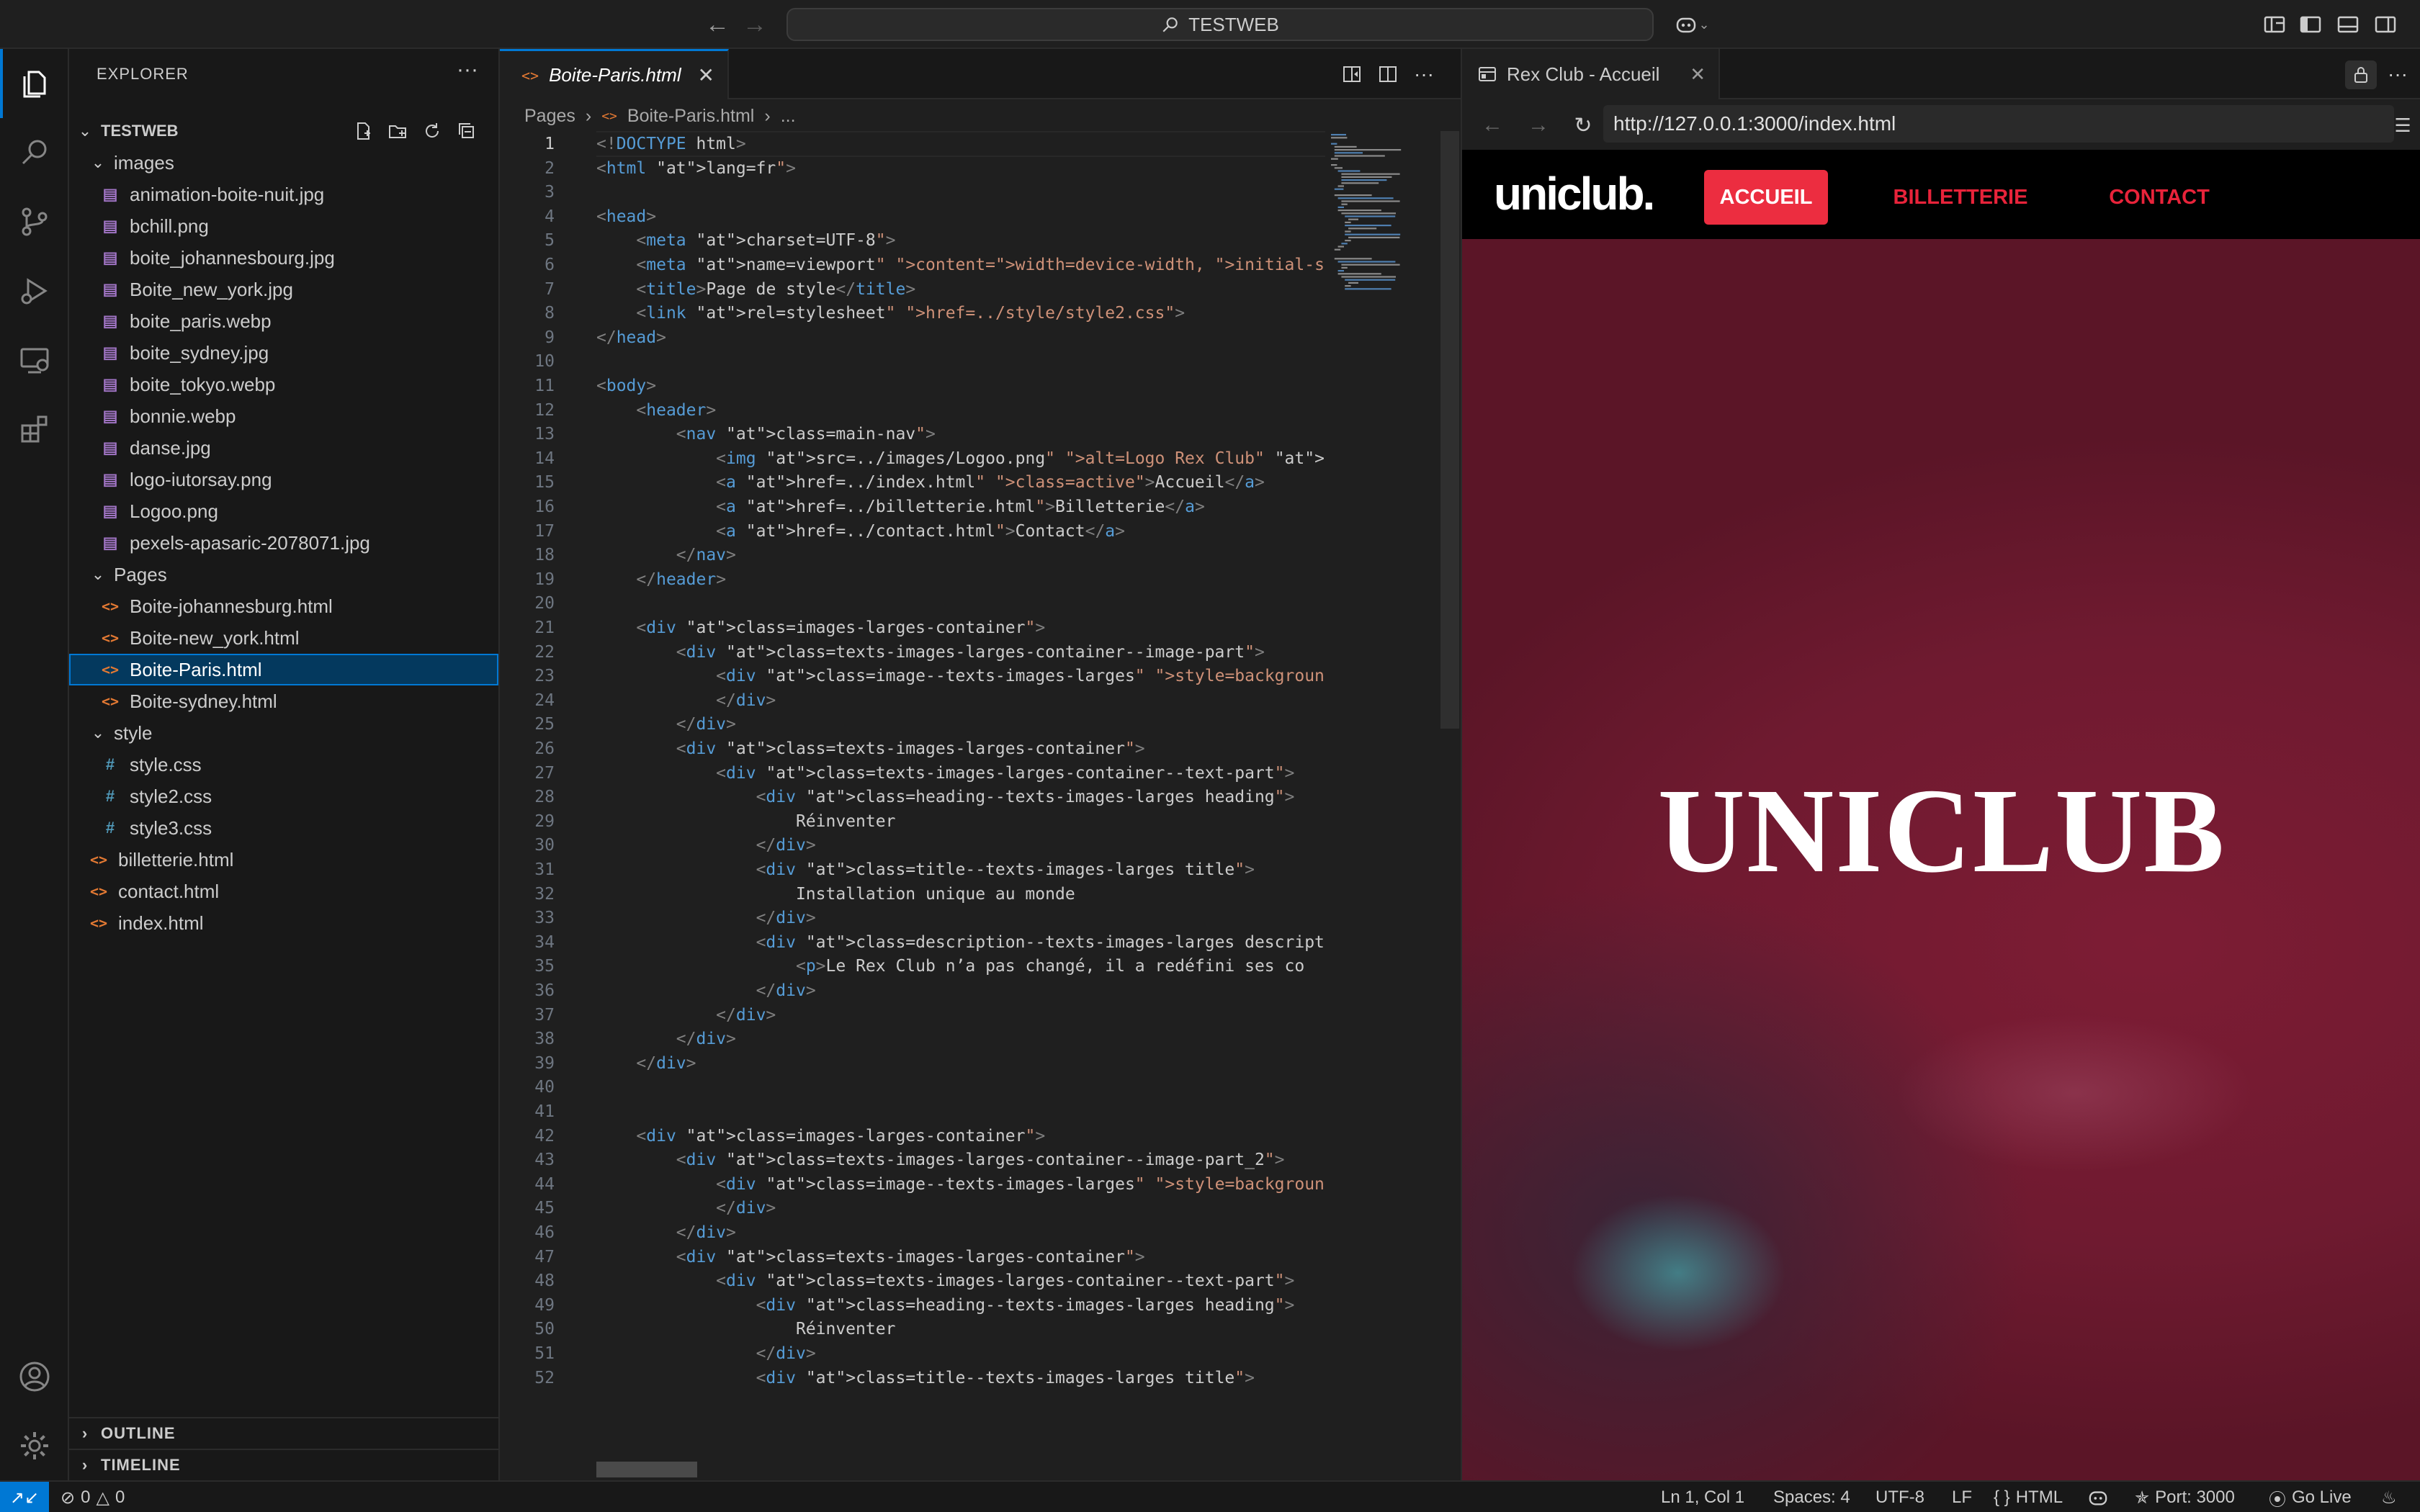 The image size is (2420, 1512). I want to click on new-folder-icon, so click(397, 131).